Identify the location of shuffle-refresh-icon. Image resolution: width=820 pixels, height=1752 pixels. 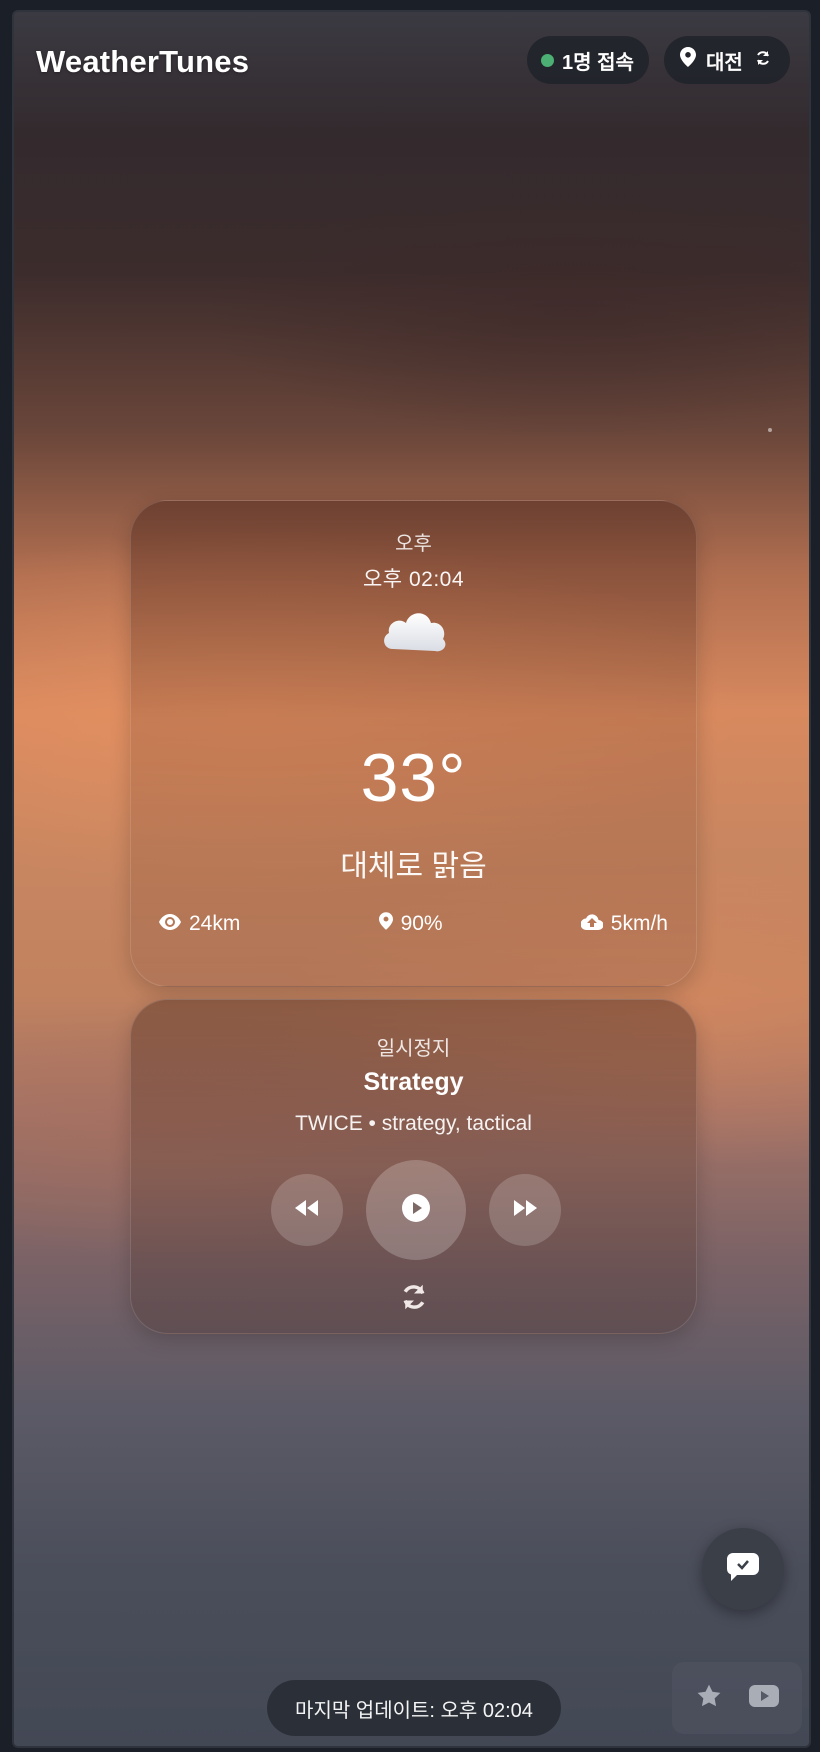
(414, 1299).